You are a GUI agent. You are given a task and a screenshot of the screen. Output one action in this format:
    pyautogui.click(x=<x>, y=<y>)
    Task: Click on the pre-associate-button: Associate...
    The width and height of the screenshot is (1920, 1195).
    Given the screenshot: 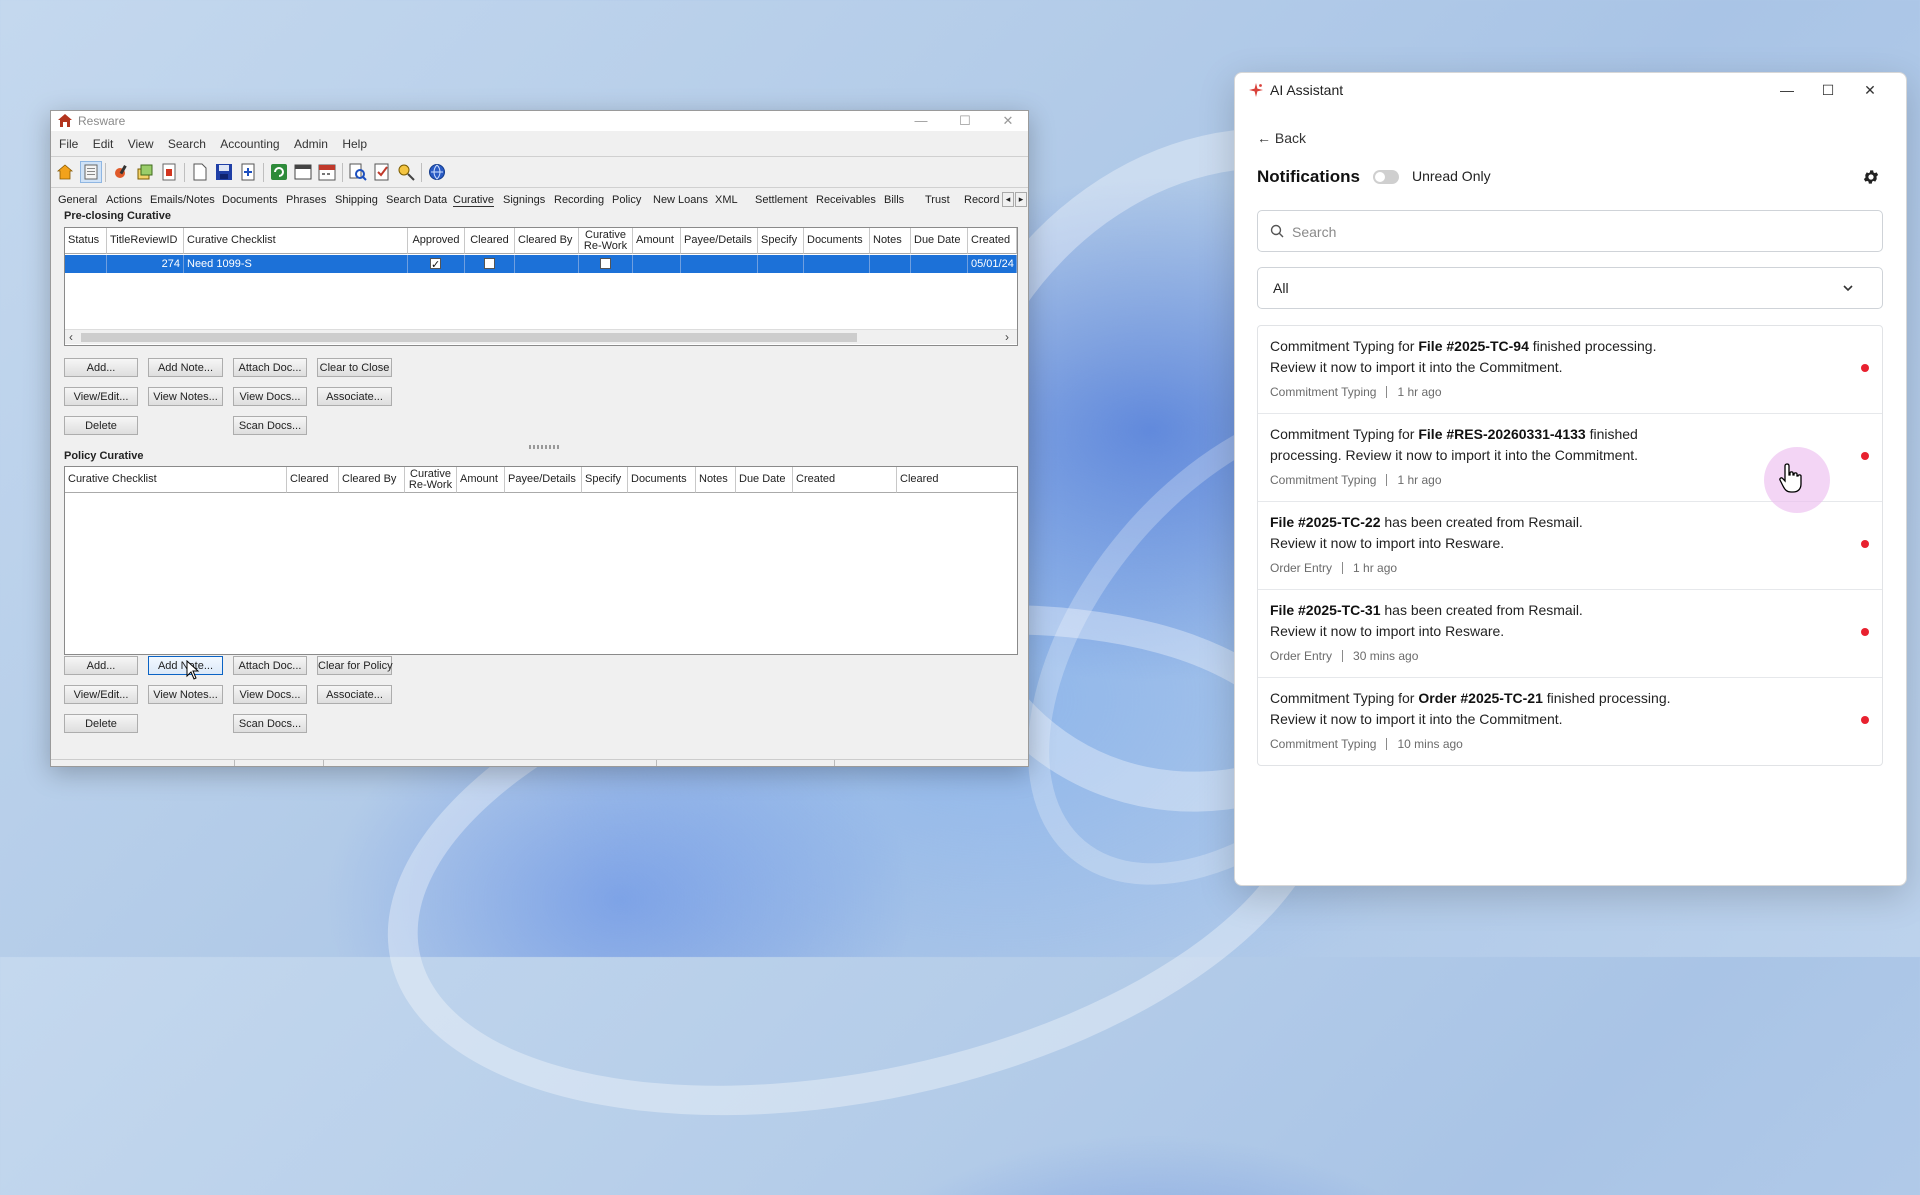 What is the action you would take?
    pyautogui.click(x=354, y=396)
    